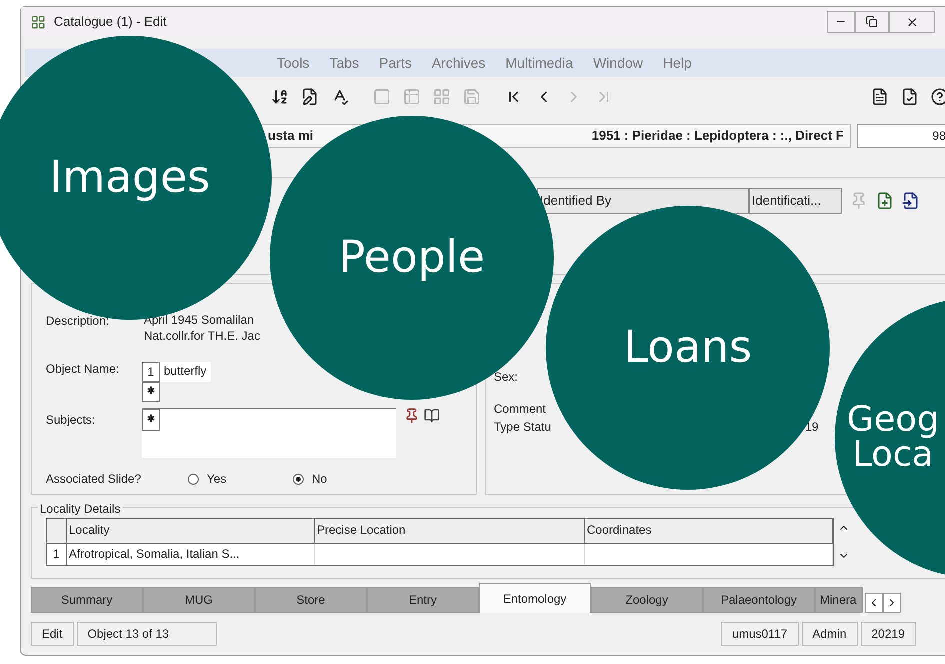 The height and width of the screenshot is (664, 945). I want to click on radio-option: No, so click(345, 479).